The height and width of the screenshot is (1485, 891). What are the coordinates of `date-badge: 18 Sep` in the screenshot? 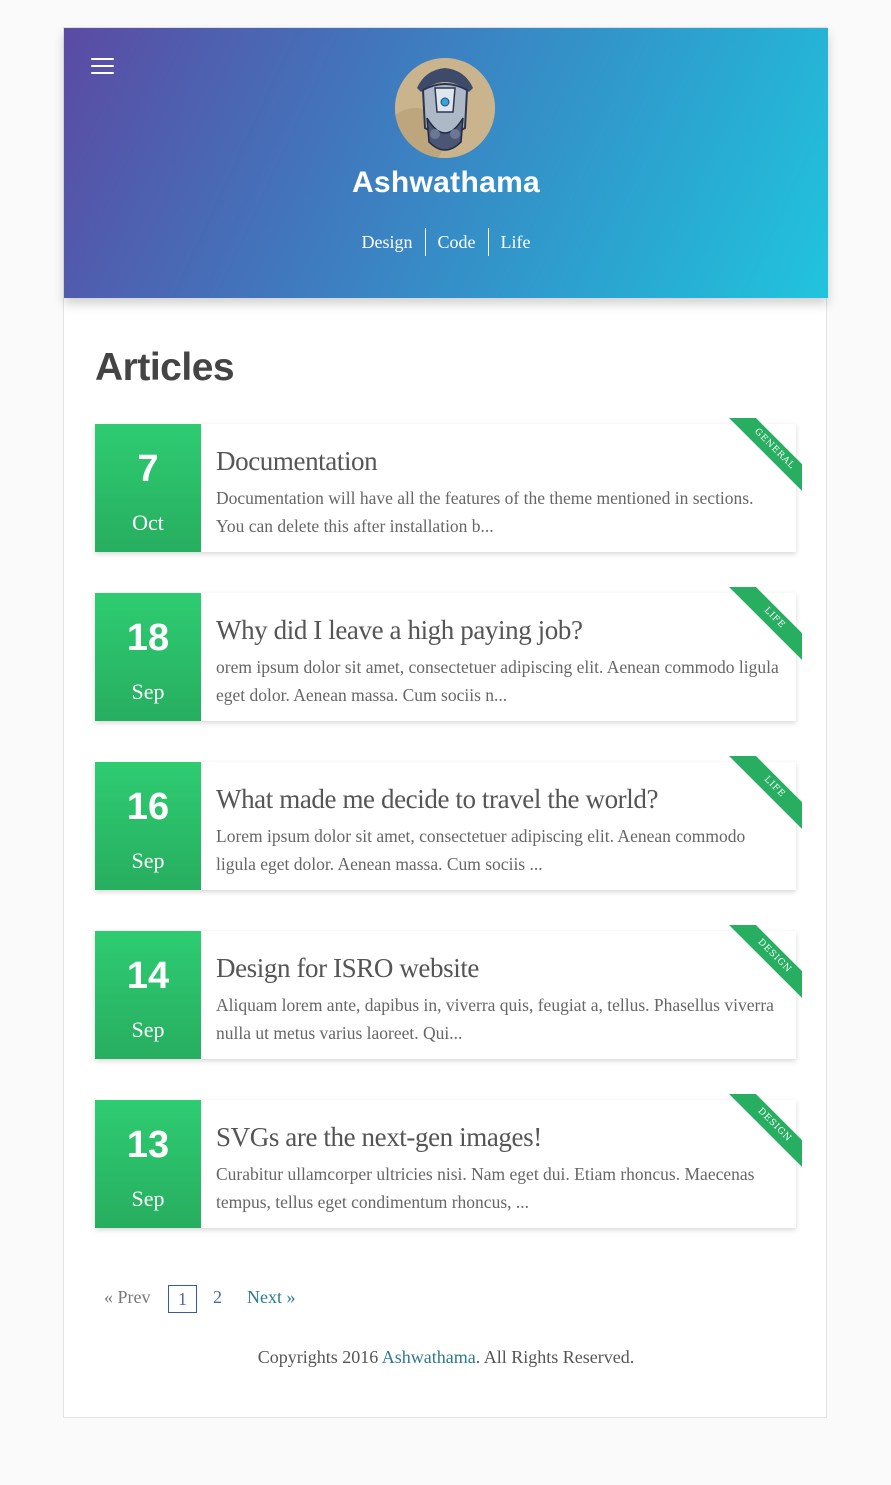 It's located at (148, 657).